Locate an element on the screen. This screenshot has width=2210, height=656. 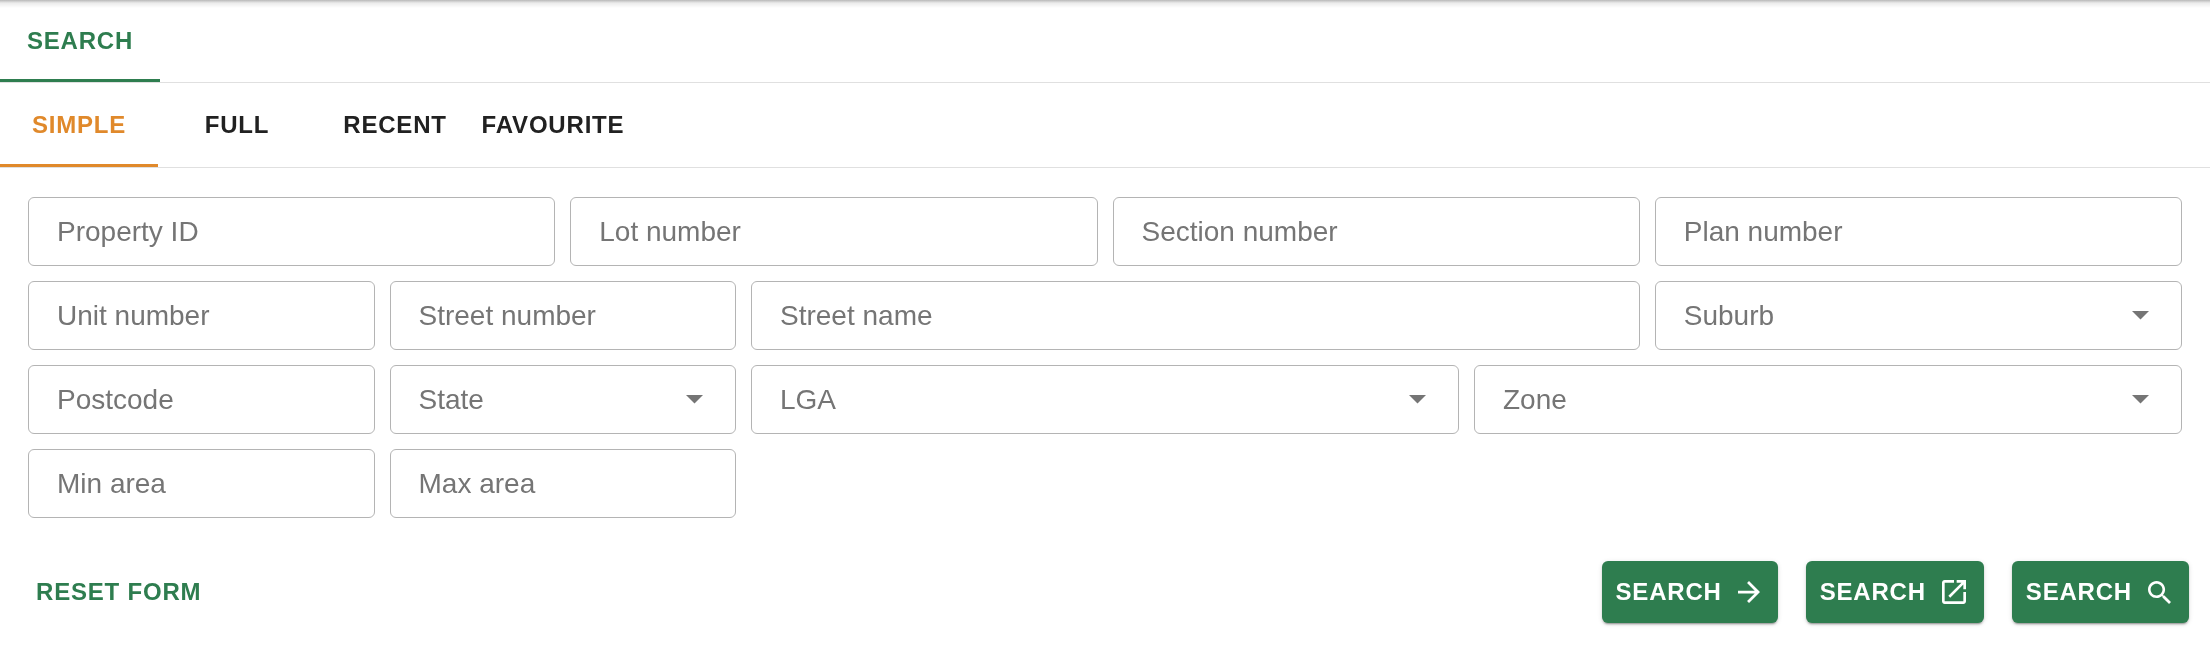
tab: FULL is located at coordinates (237, 125).